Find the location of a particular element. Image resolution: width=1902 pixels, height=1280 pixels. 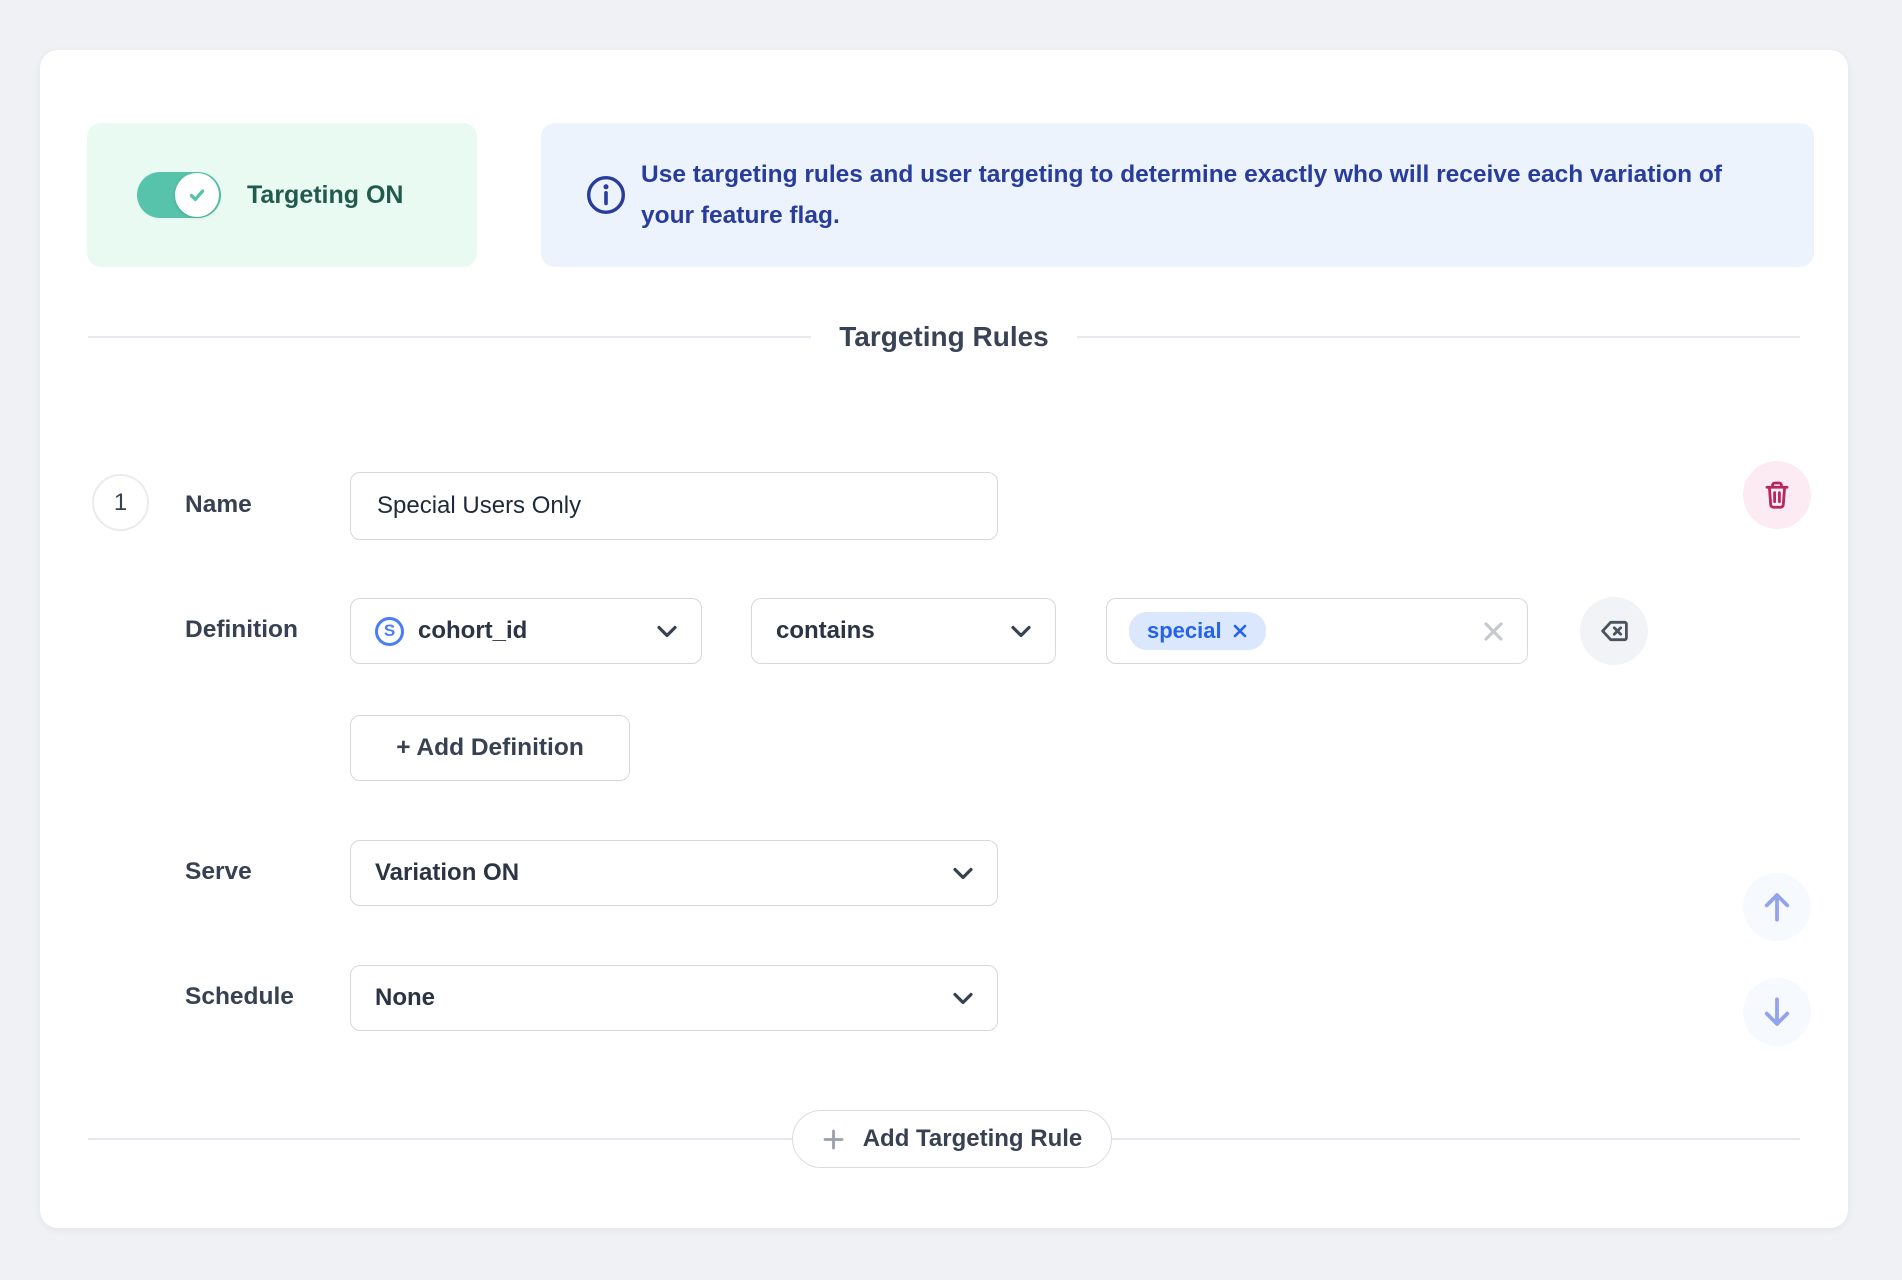

move-rule-down-button is located at coordinates (1777, 1012).